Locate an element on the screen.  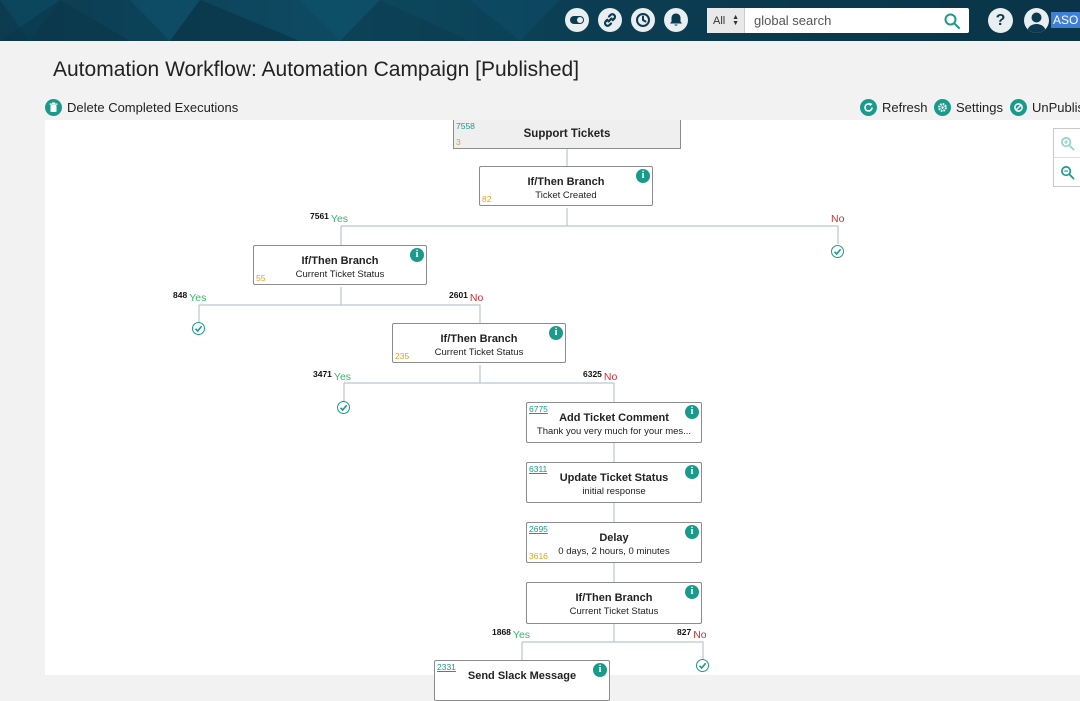
node-title: Delay is located at coordinates (614, 538).